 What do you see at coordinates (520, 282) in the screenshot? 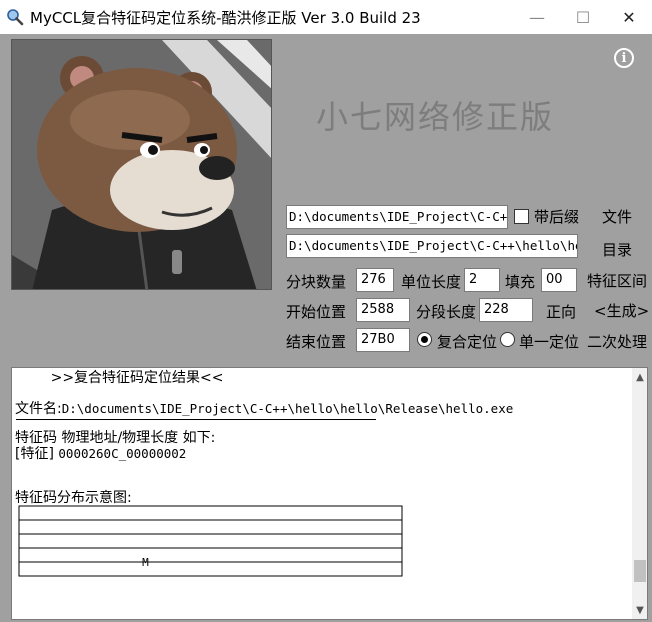
I see `fill-label: 填充` at bounding box center [520, 282].